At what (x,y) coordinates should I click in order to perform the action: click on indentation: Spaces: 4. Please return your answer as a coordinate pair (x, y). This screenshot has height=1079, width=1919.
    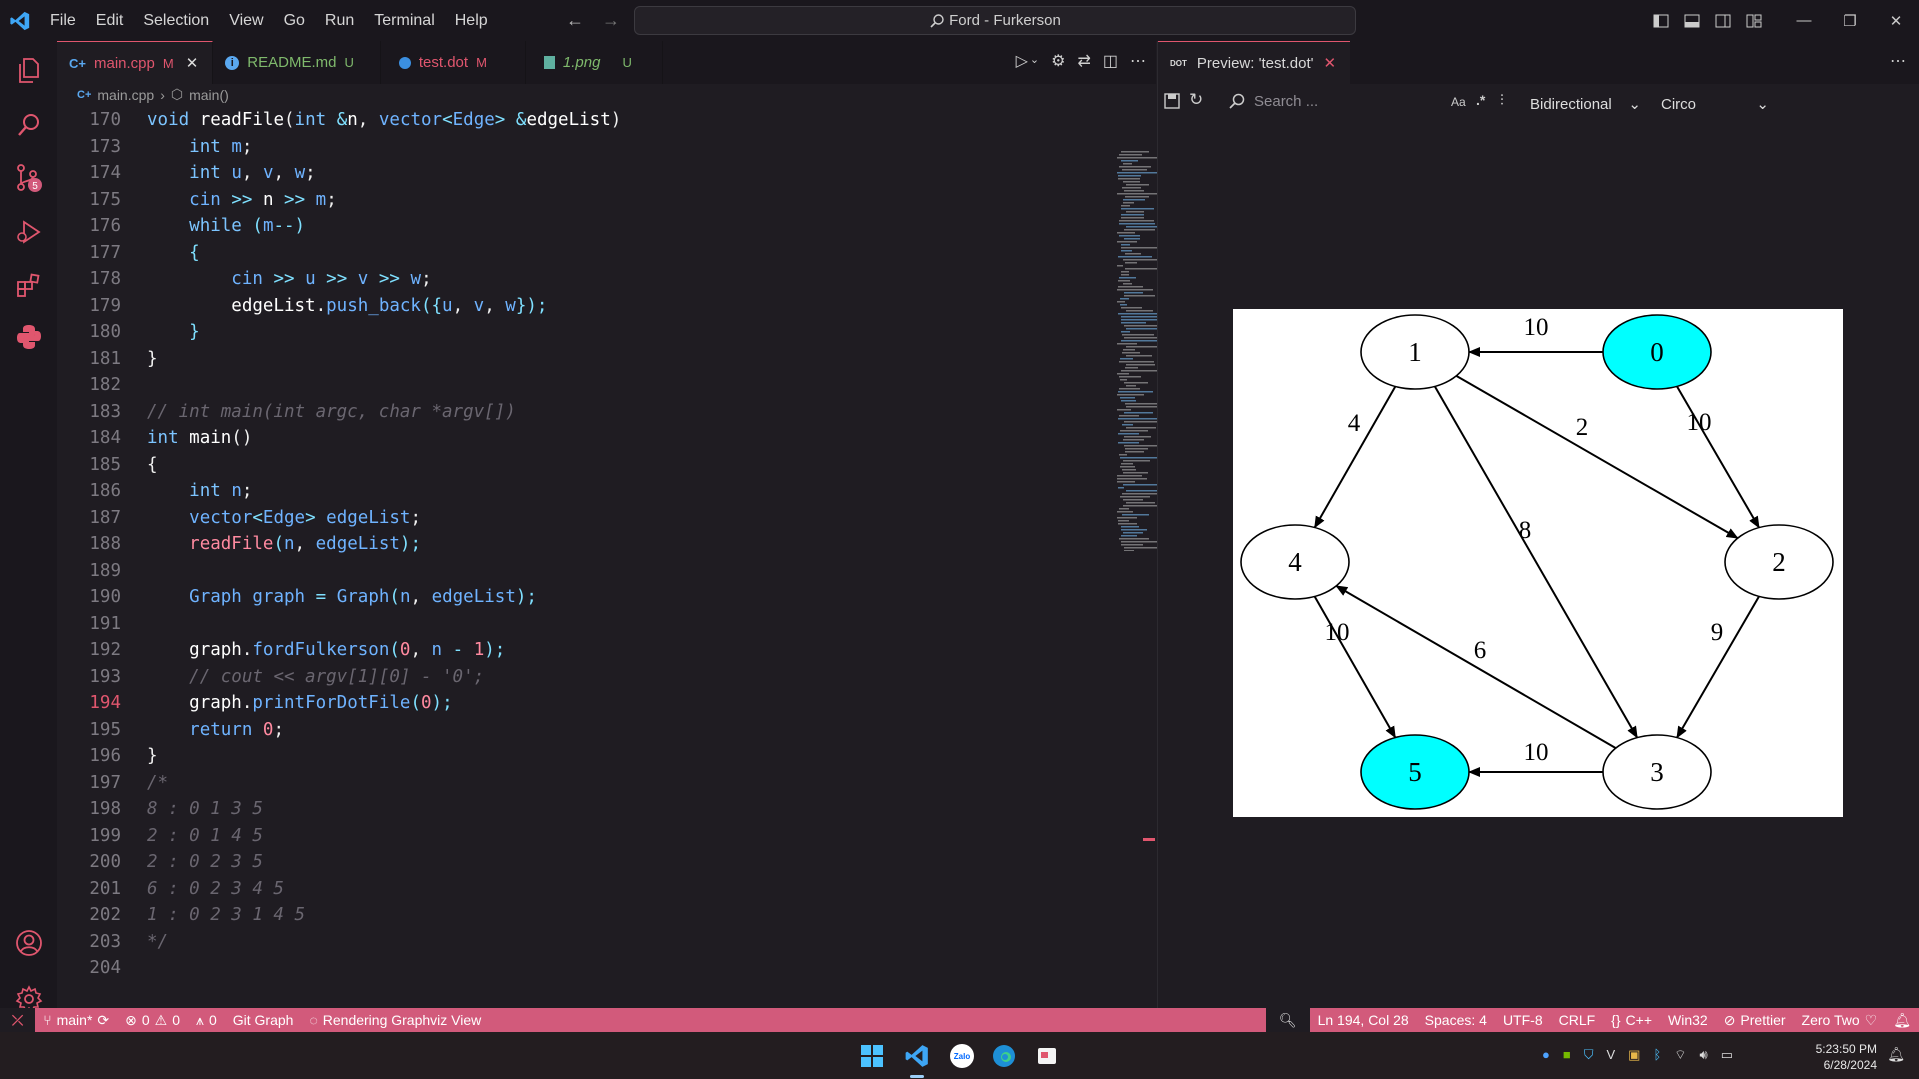
    Looking at the image, I should click on (1456, 1020).